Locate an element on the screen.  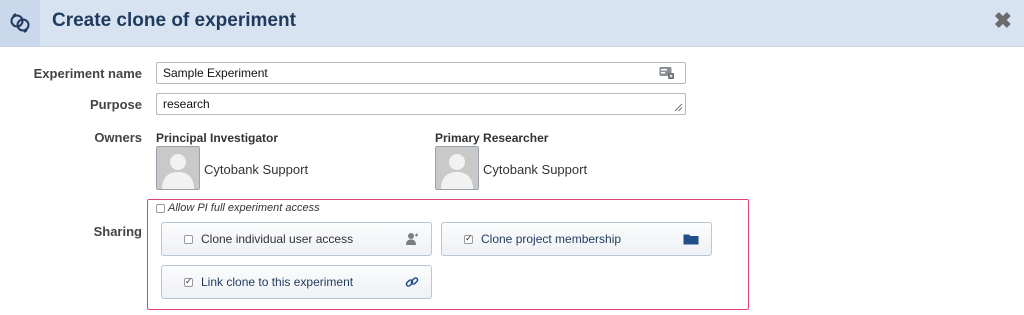
primary-researcher-name: Cytobank Support is located at coordinates (535, 169).